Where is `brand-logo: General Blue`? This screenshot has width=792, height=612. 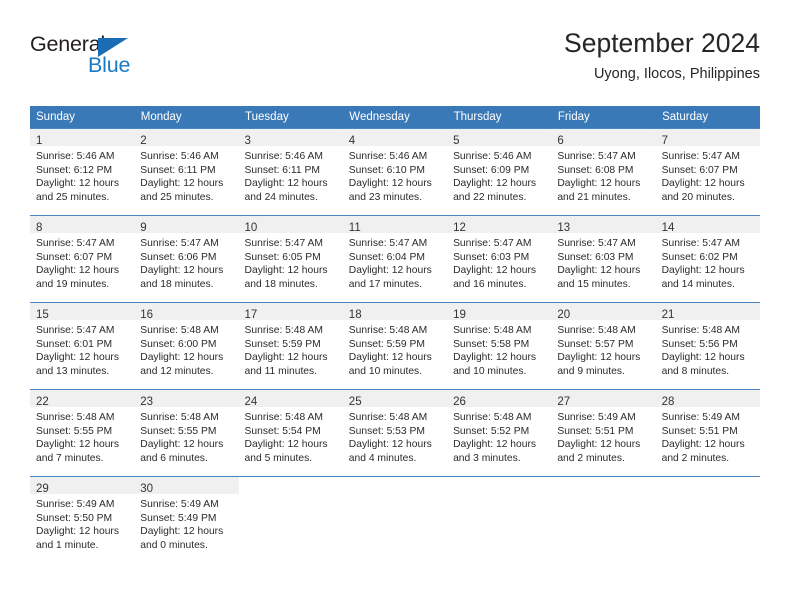 brand-logo: General Blue is located at coordinates (130, 63).